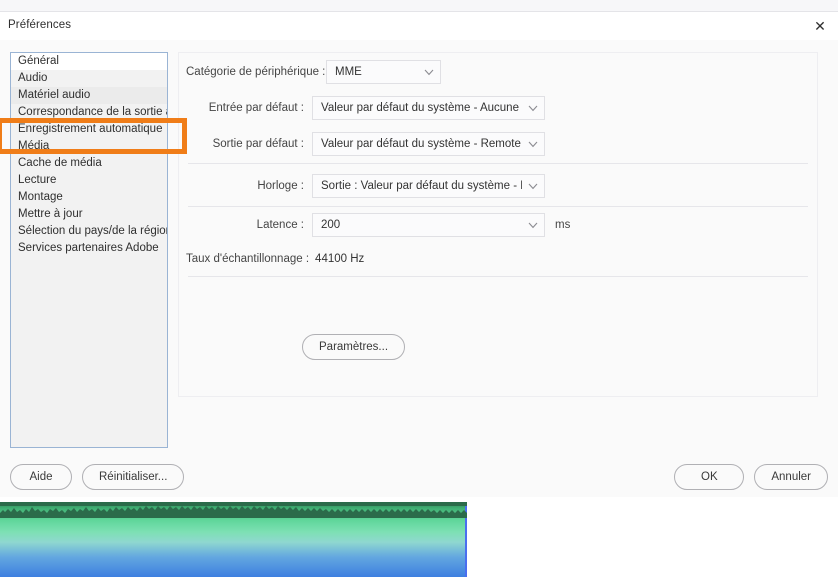 The width and height of the screenshot is (838, 577). Describe the element at coordinates (89, 163) in the screenshot. I see `sidebar-item-cache-de-media: Cache de média` at that location.